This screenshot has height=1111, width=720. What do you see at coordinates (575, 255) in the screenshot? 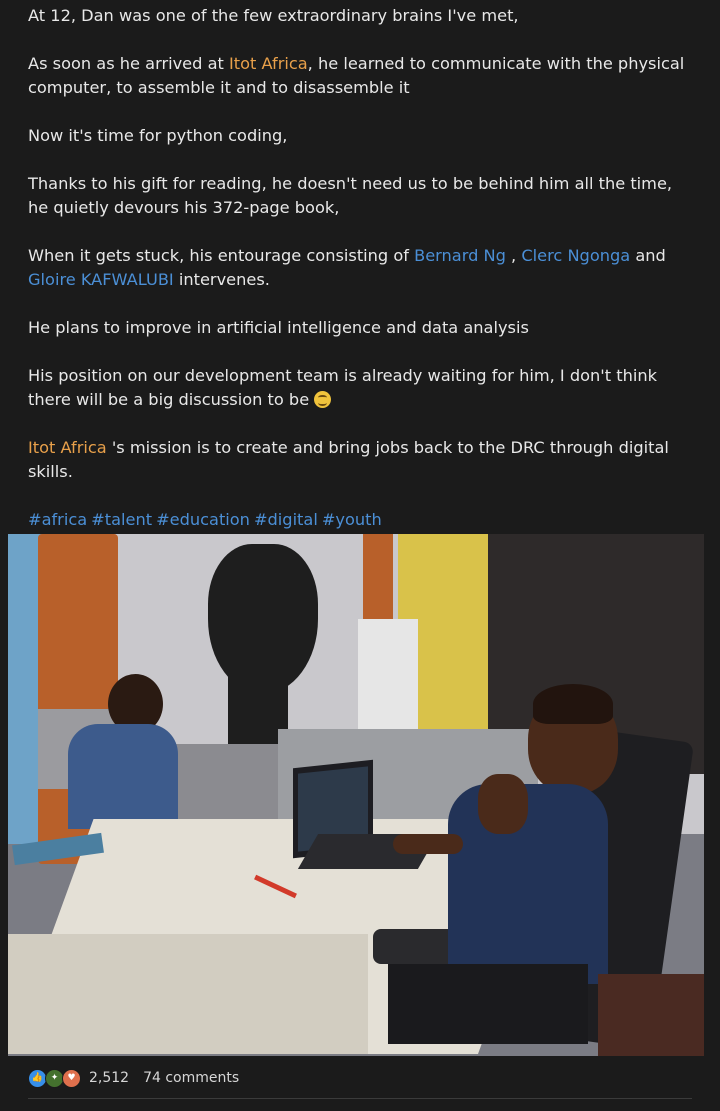
I see `person-mention-link: Clerc Ngonga` at bounding box center [575, 255].